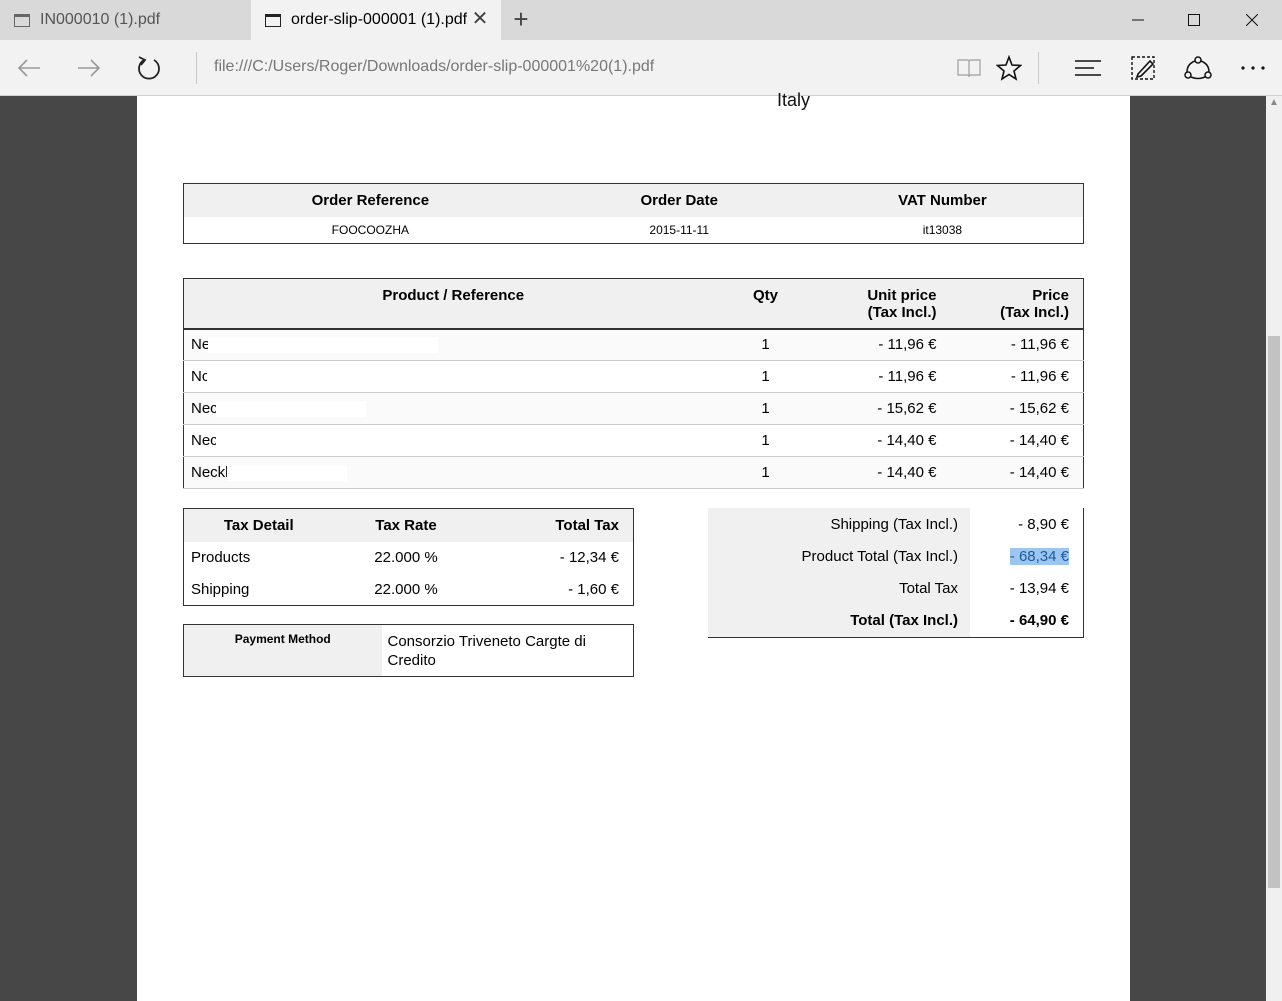 The image size is (1282, 1001). I want to click on share-icon, so click(1198, 68).